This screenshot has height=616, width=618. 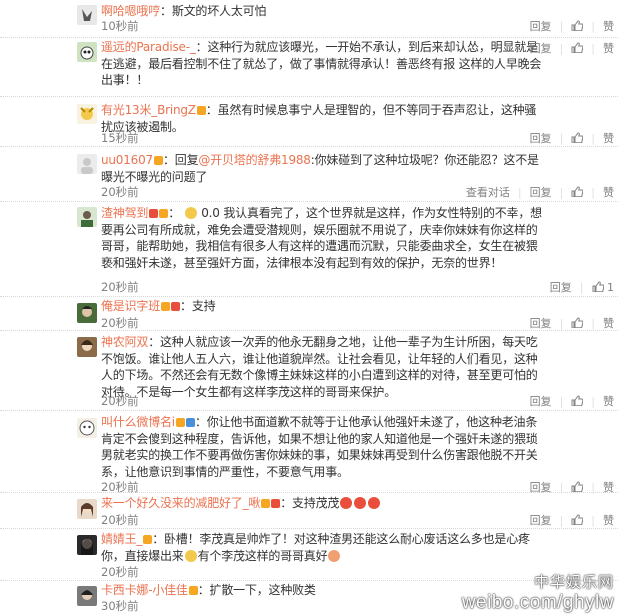 What do you see at coordinates (127, 160) in the screenshot?
I see `username: uu01607` at bounding box center [127, 160].